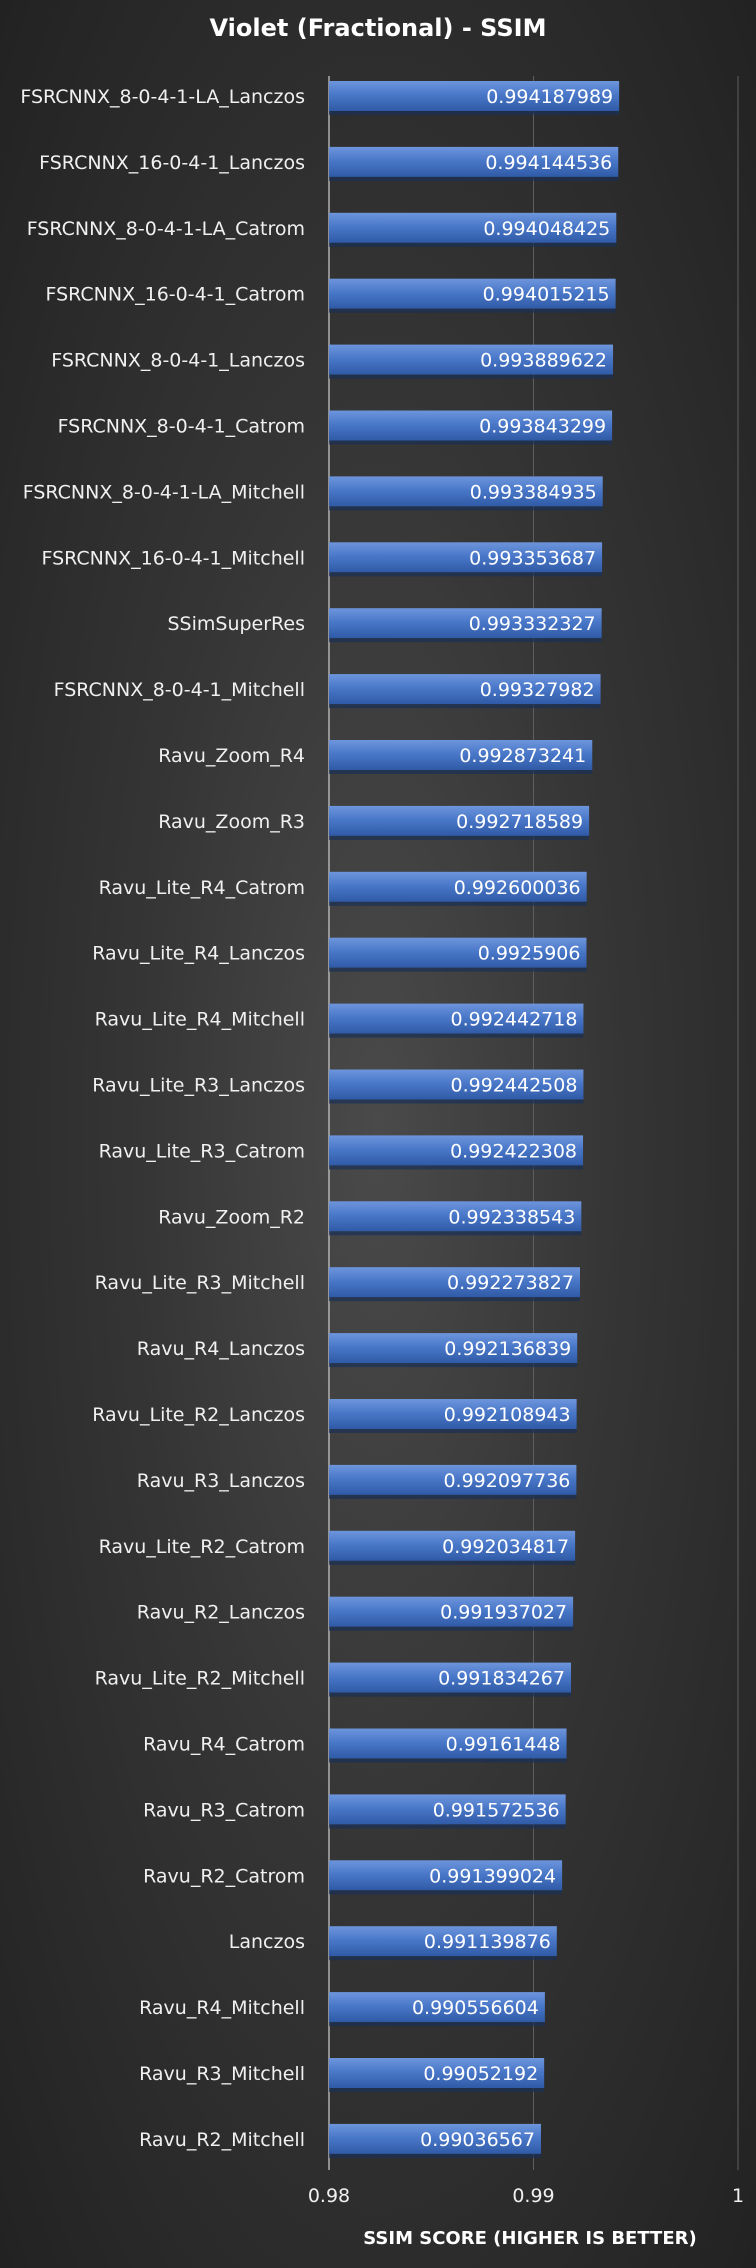 The width and height of the screenshot is (756, 2268). I want to click on data-label: 0.99161448, so click(503, 1745).